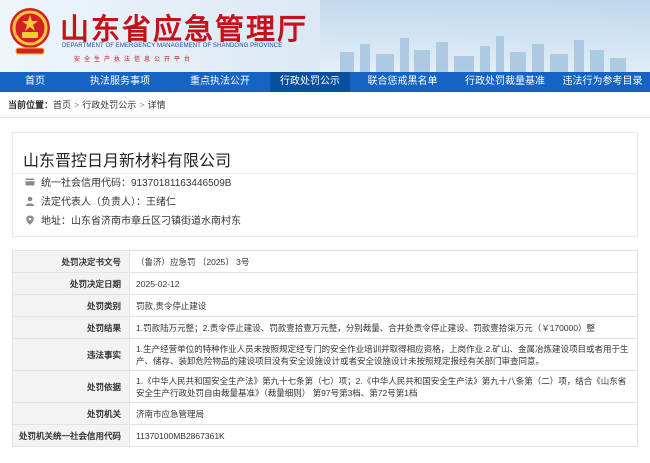 The height and width of the screenshot is (463, 650). What do you see at coordinates (184, 30) in the screenshot?
I see `site-title: 山东省应急管理厅` at bounding box center [184, 30].